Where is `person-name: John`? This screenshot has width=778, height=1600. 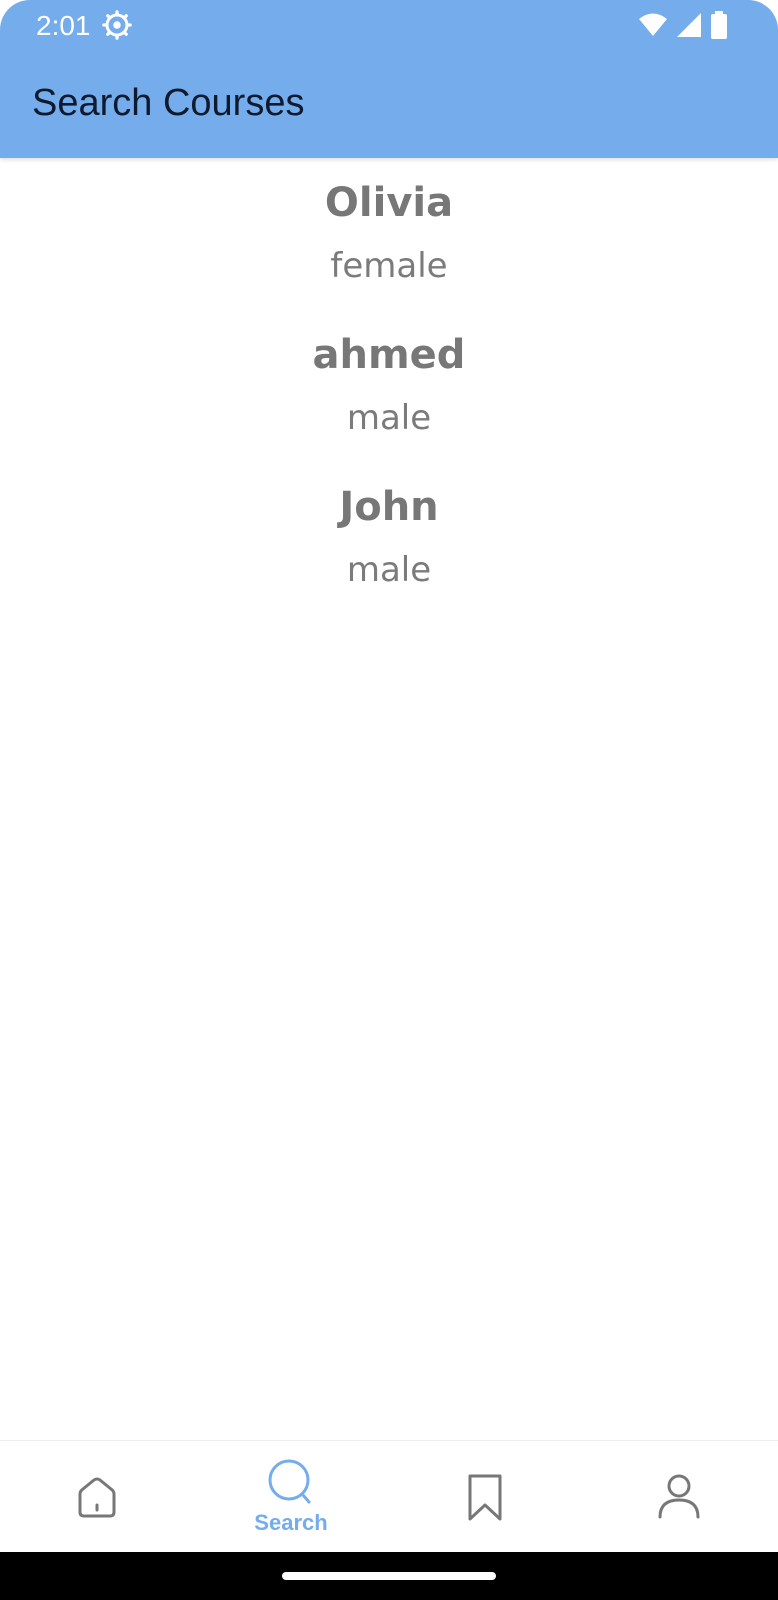
person-name: John is located at coordinates (389, 507).